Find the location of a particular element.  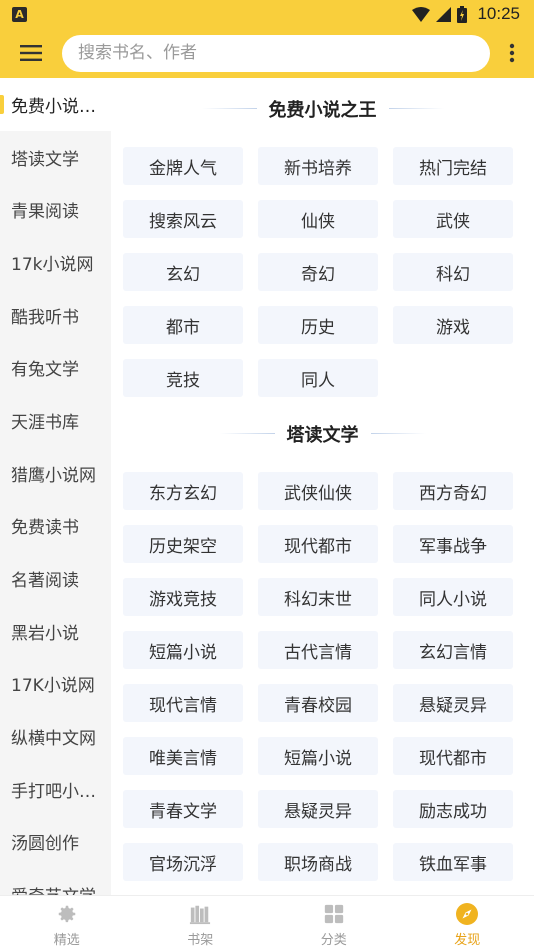

sidebar-item-label: 有兔文学 is located at coordinates (45, 370).